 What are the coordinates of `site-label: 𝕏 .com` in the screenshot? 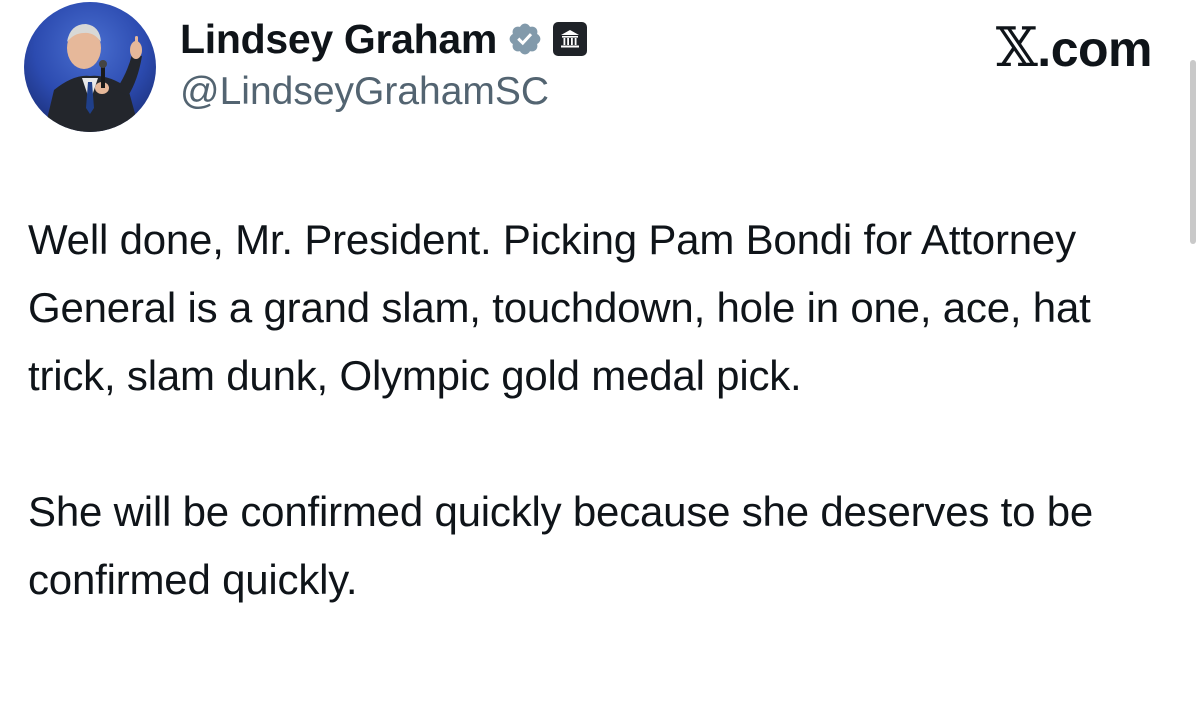 It's located at (1074, 47).